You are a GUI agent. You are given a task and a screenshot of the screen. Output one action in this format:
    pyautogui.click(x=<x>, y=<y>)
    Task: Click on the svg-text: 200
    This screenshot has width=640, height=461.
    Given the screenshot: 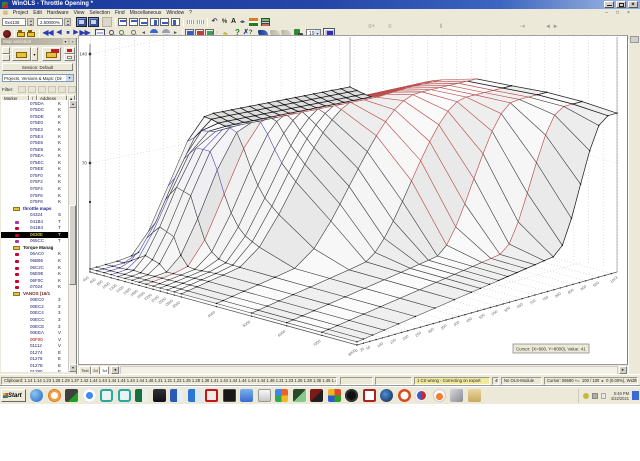 What is the action you would take?
    pyautogui.click(x=405, y=337)
    